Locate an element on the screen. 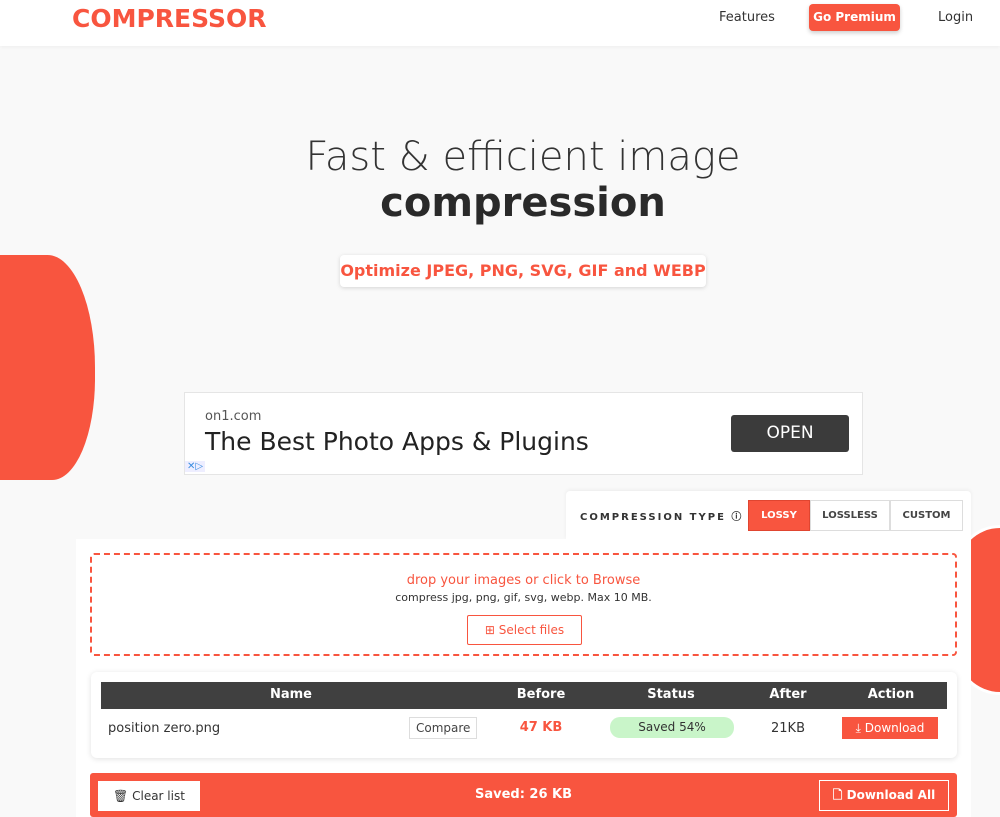 The width and height of the screenshot is (1000, 817). decorative-blob is located at coordinates (47, 367).